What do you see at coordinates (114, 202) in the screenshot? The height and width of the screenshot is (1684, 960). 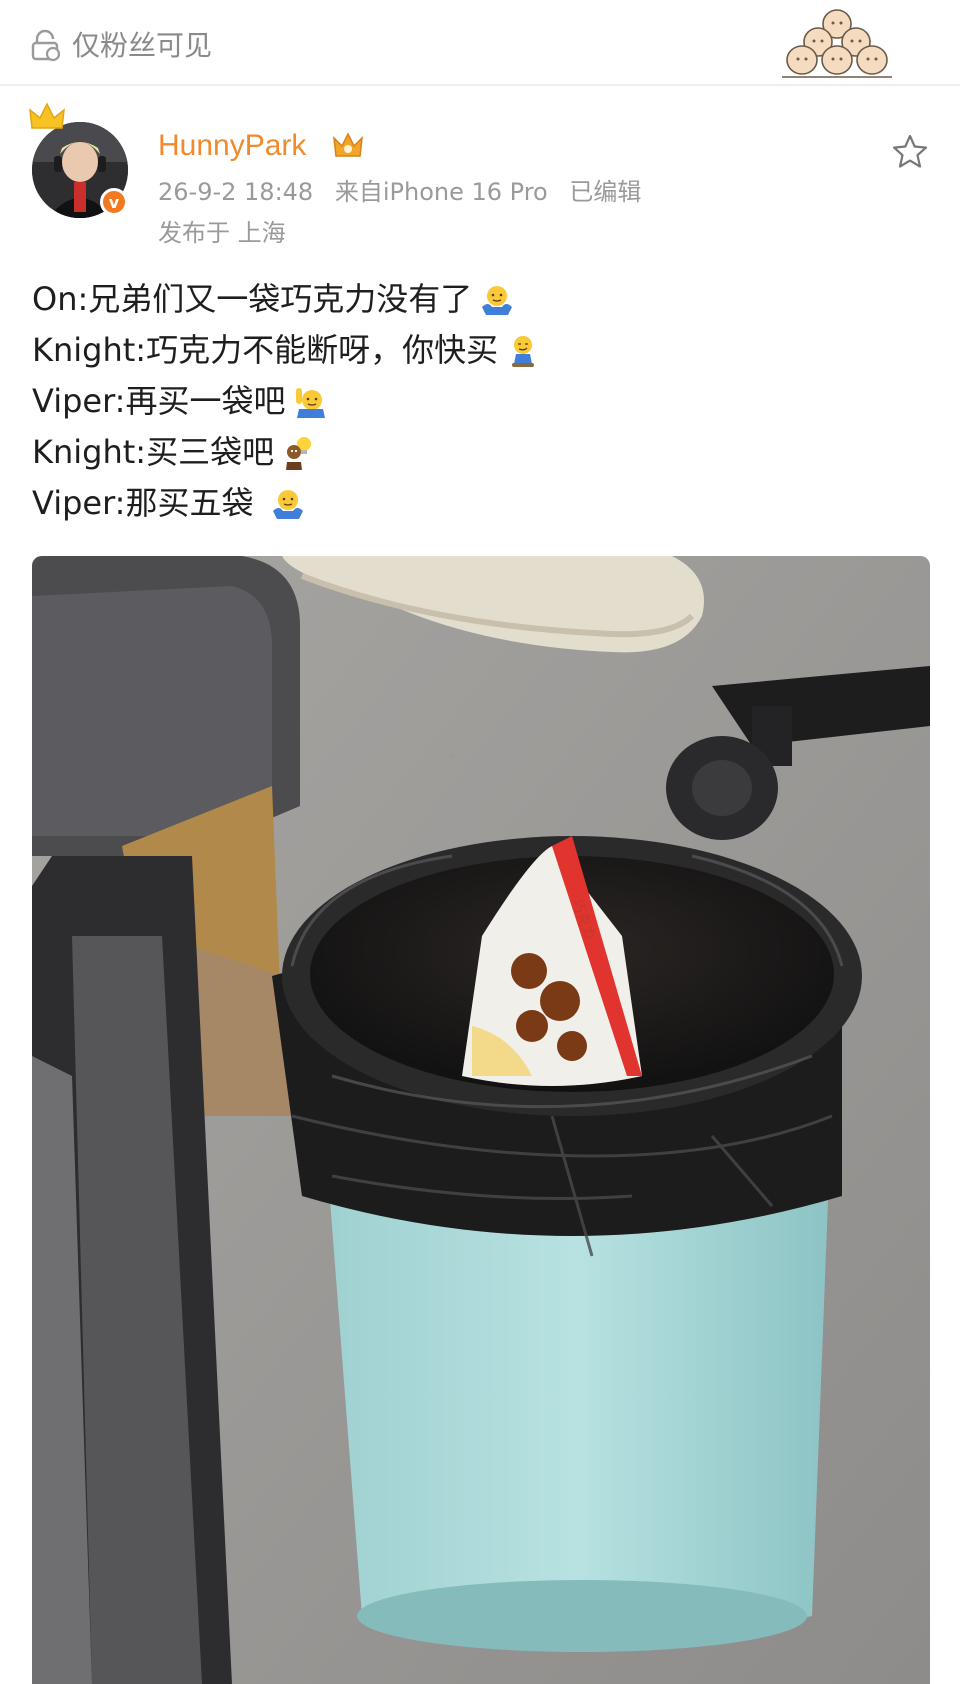 I see `verified-badge-icon: v` at bounding box center [114, 202].